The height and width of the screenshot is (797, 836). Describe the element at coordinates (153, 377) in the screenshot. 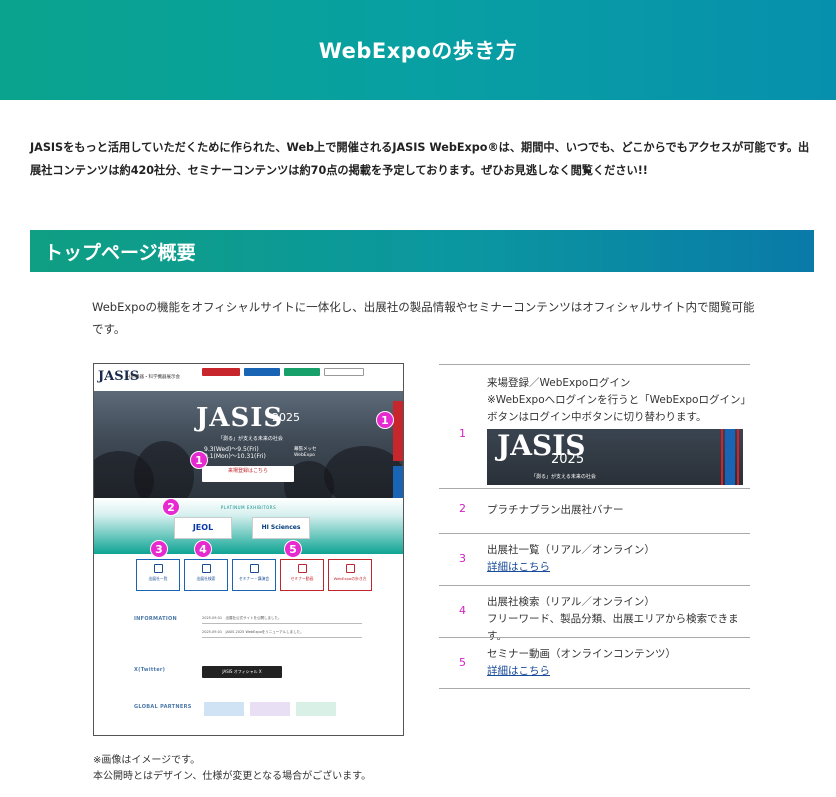

I see `mock-org-name: 分析機器・科学機器展示会` at that location.